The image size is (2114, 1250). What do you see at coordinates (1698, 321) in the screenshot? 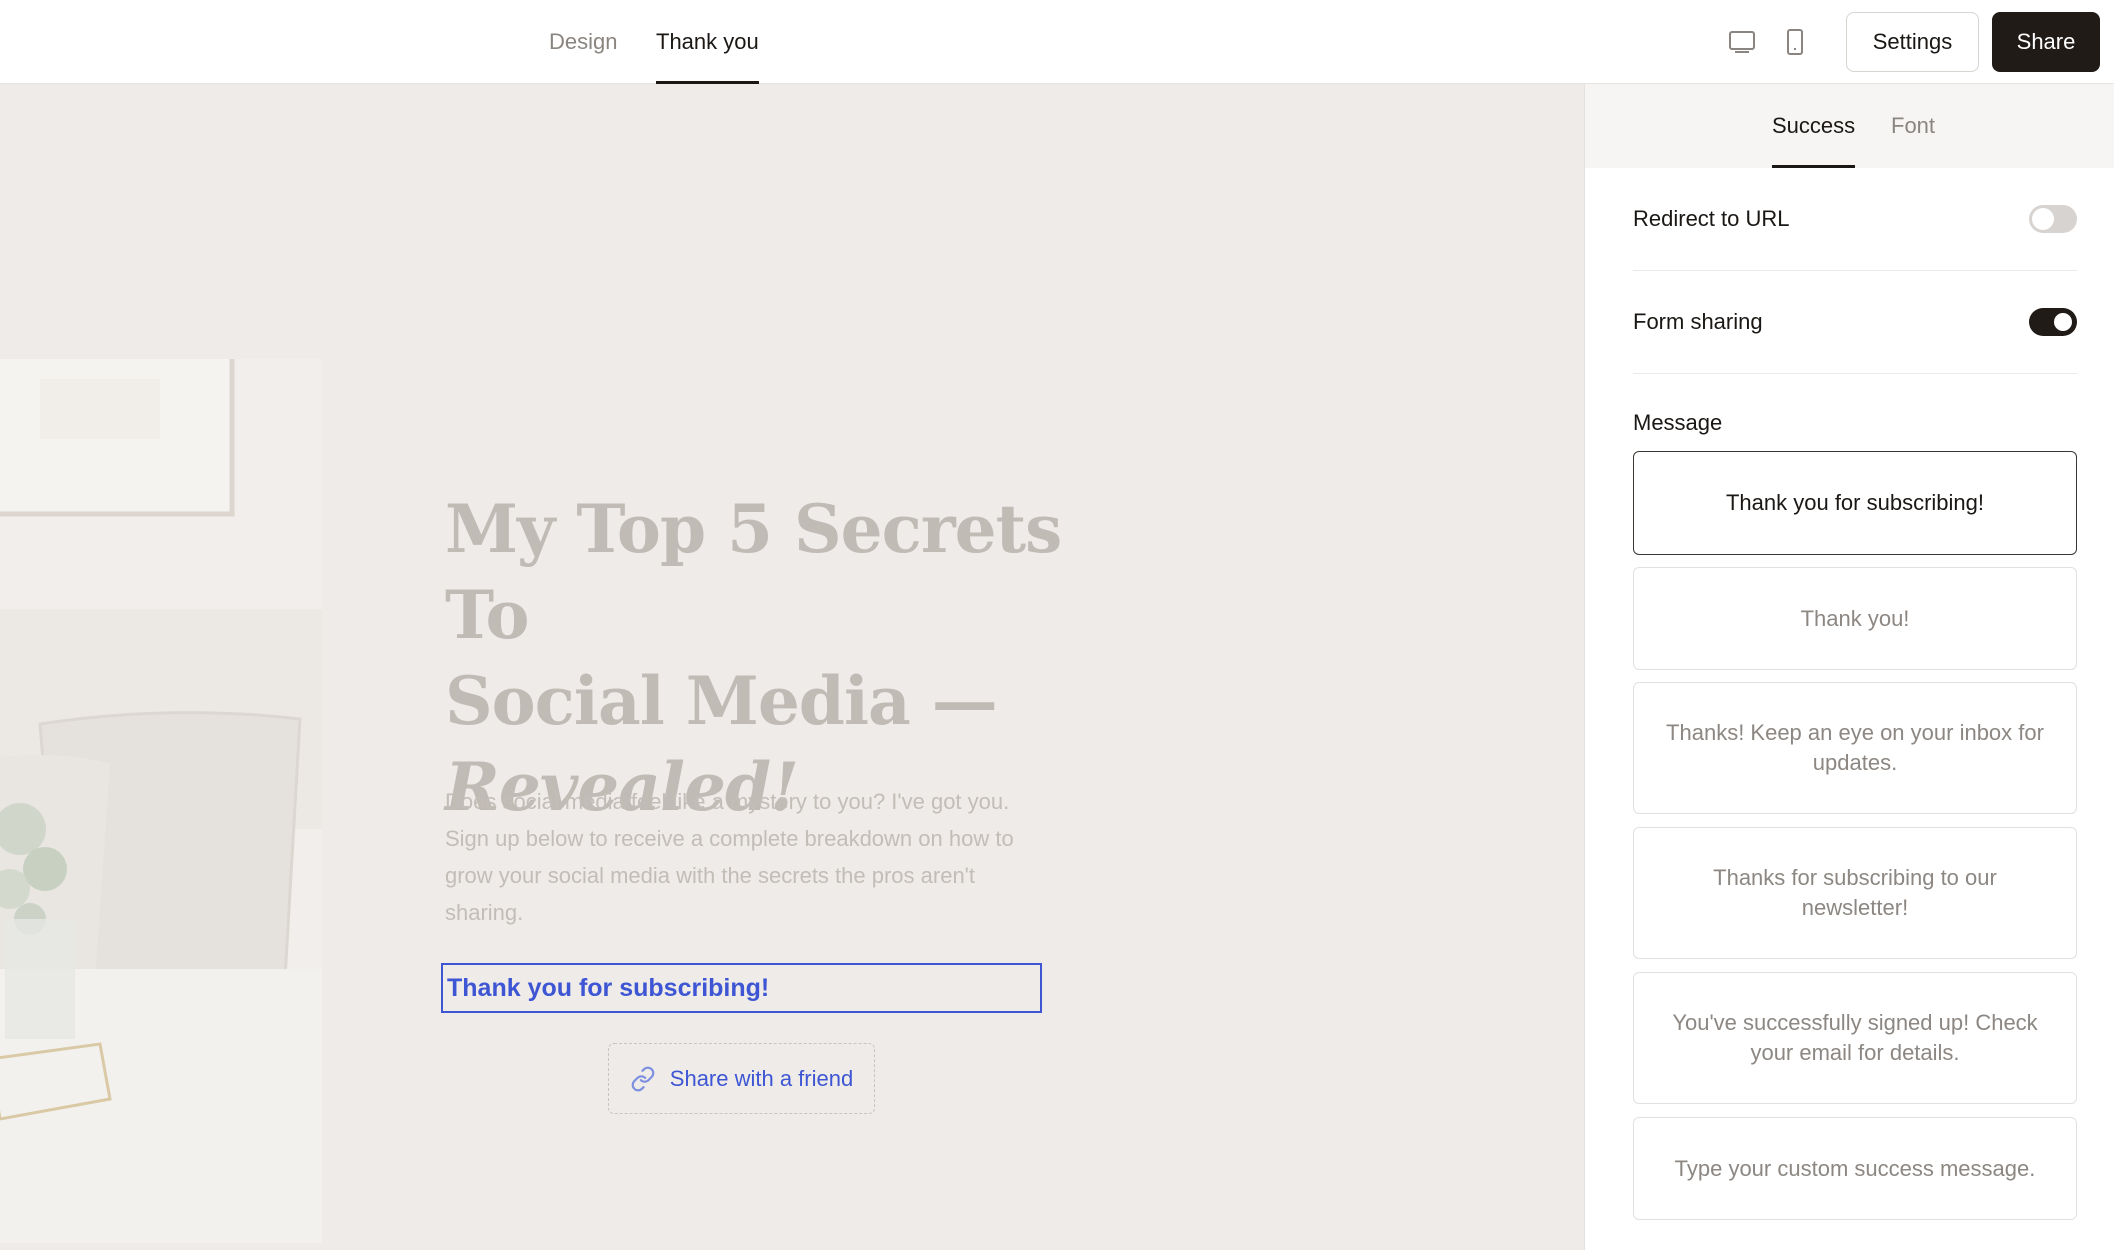
I see `form-sharing-label: Form sharing` at bounding box center [1698, 321].